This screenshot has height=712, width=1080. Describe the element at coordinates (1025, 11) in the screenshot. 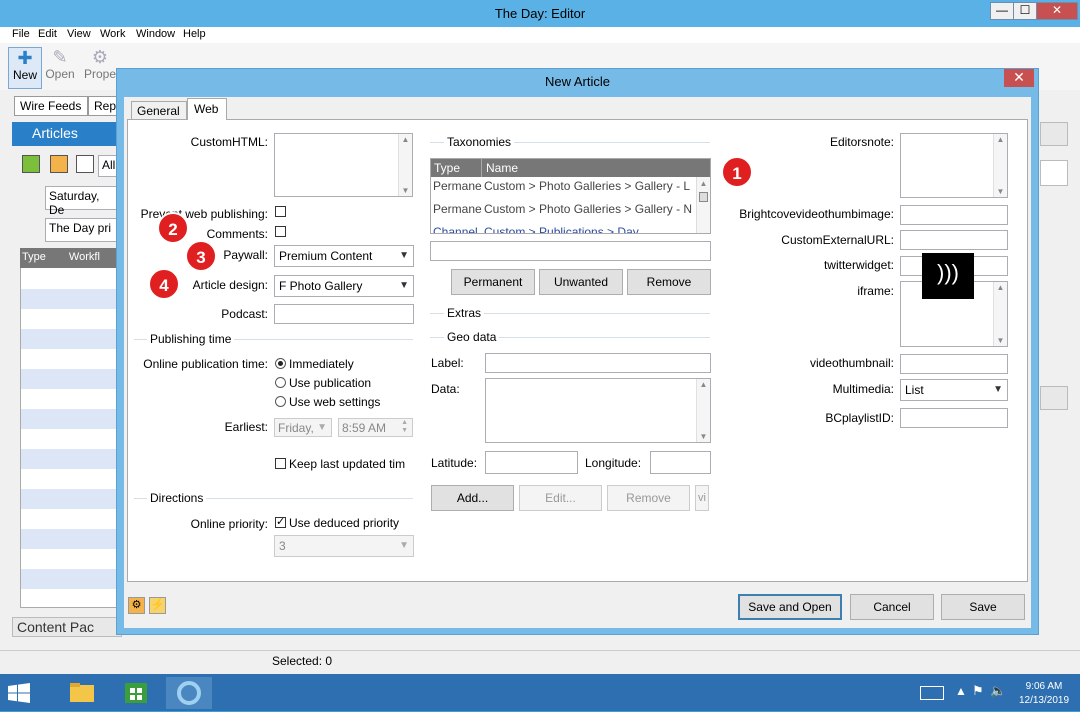

I see `maximize-button: ☐` at that location.